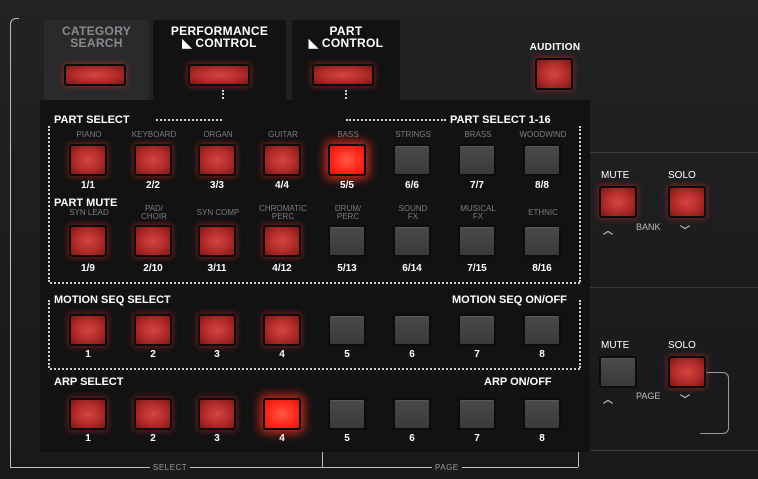  I want to click on part-select-category-label-line: KEYBOARD, so click(154, 134).